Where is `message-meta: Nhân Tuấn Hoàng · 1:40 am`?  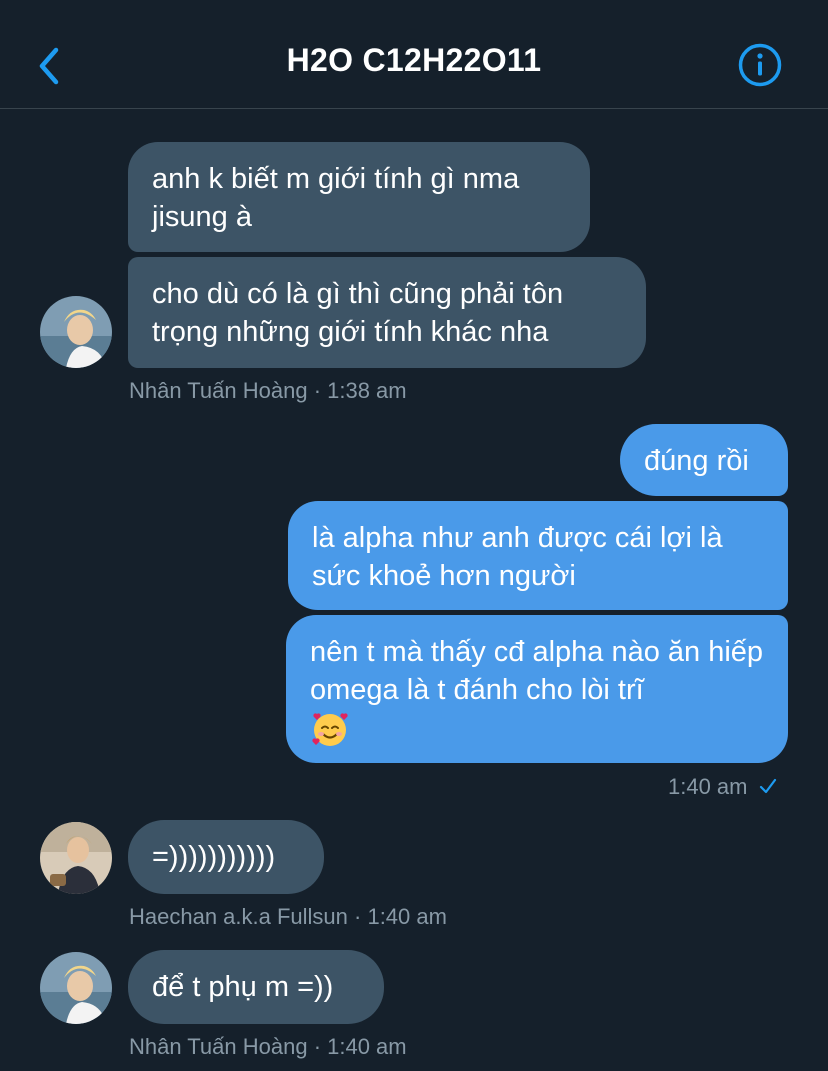
message-meta: Nhân Tuấn Hoàng · 1:40 am is located at coordinates (268, 1046).